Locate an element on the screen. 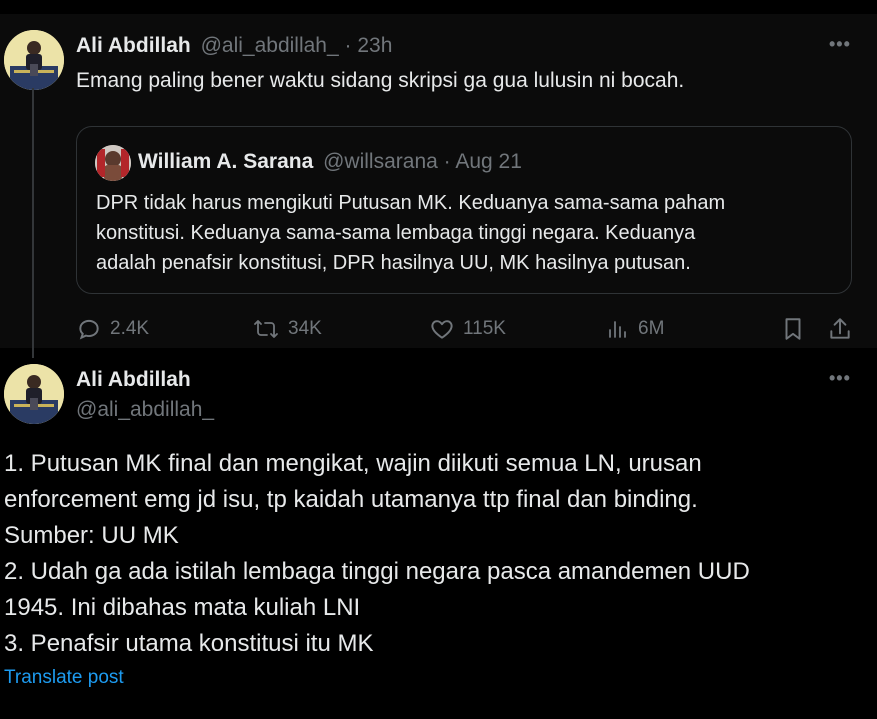  heart-icon is located at coordinates (442, 329).